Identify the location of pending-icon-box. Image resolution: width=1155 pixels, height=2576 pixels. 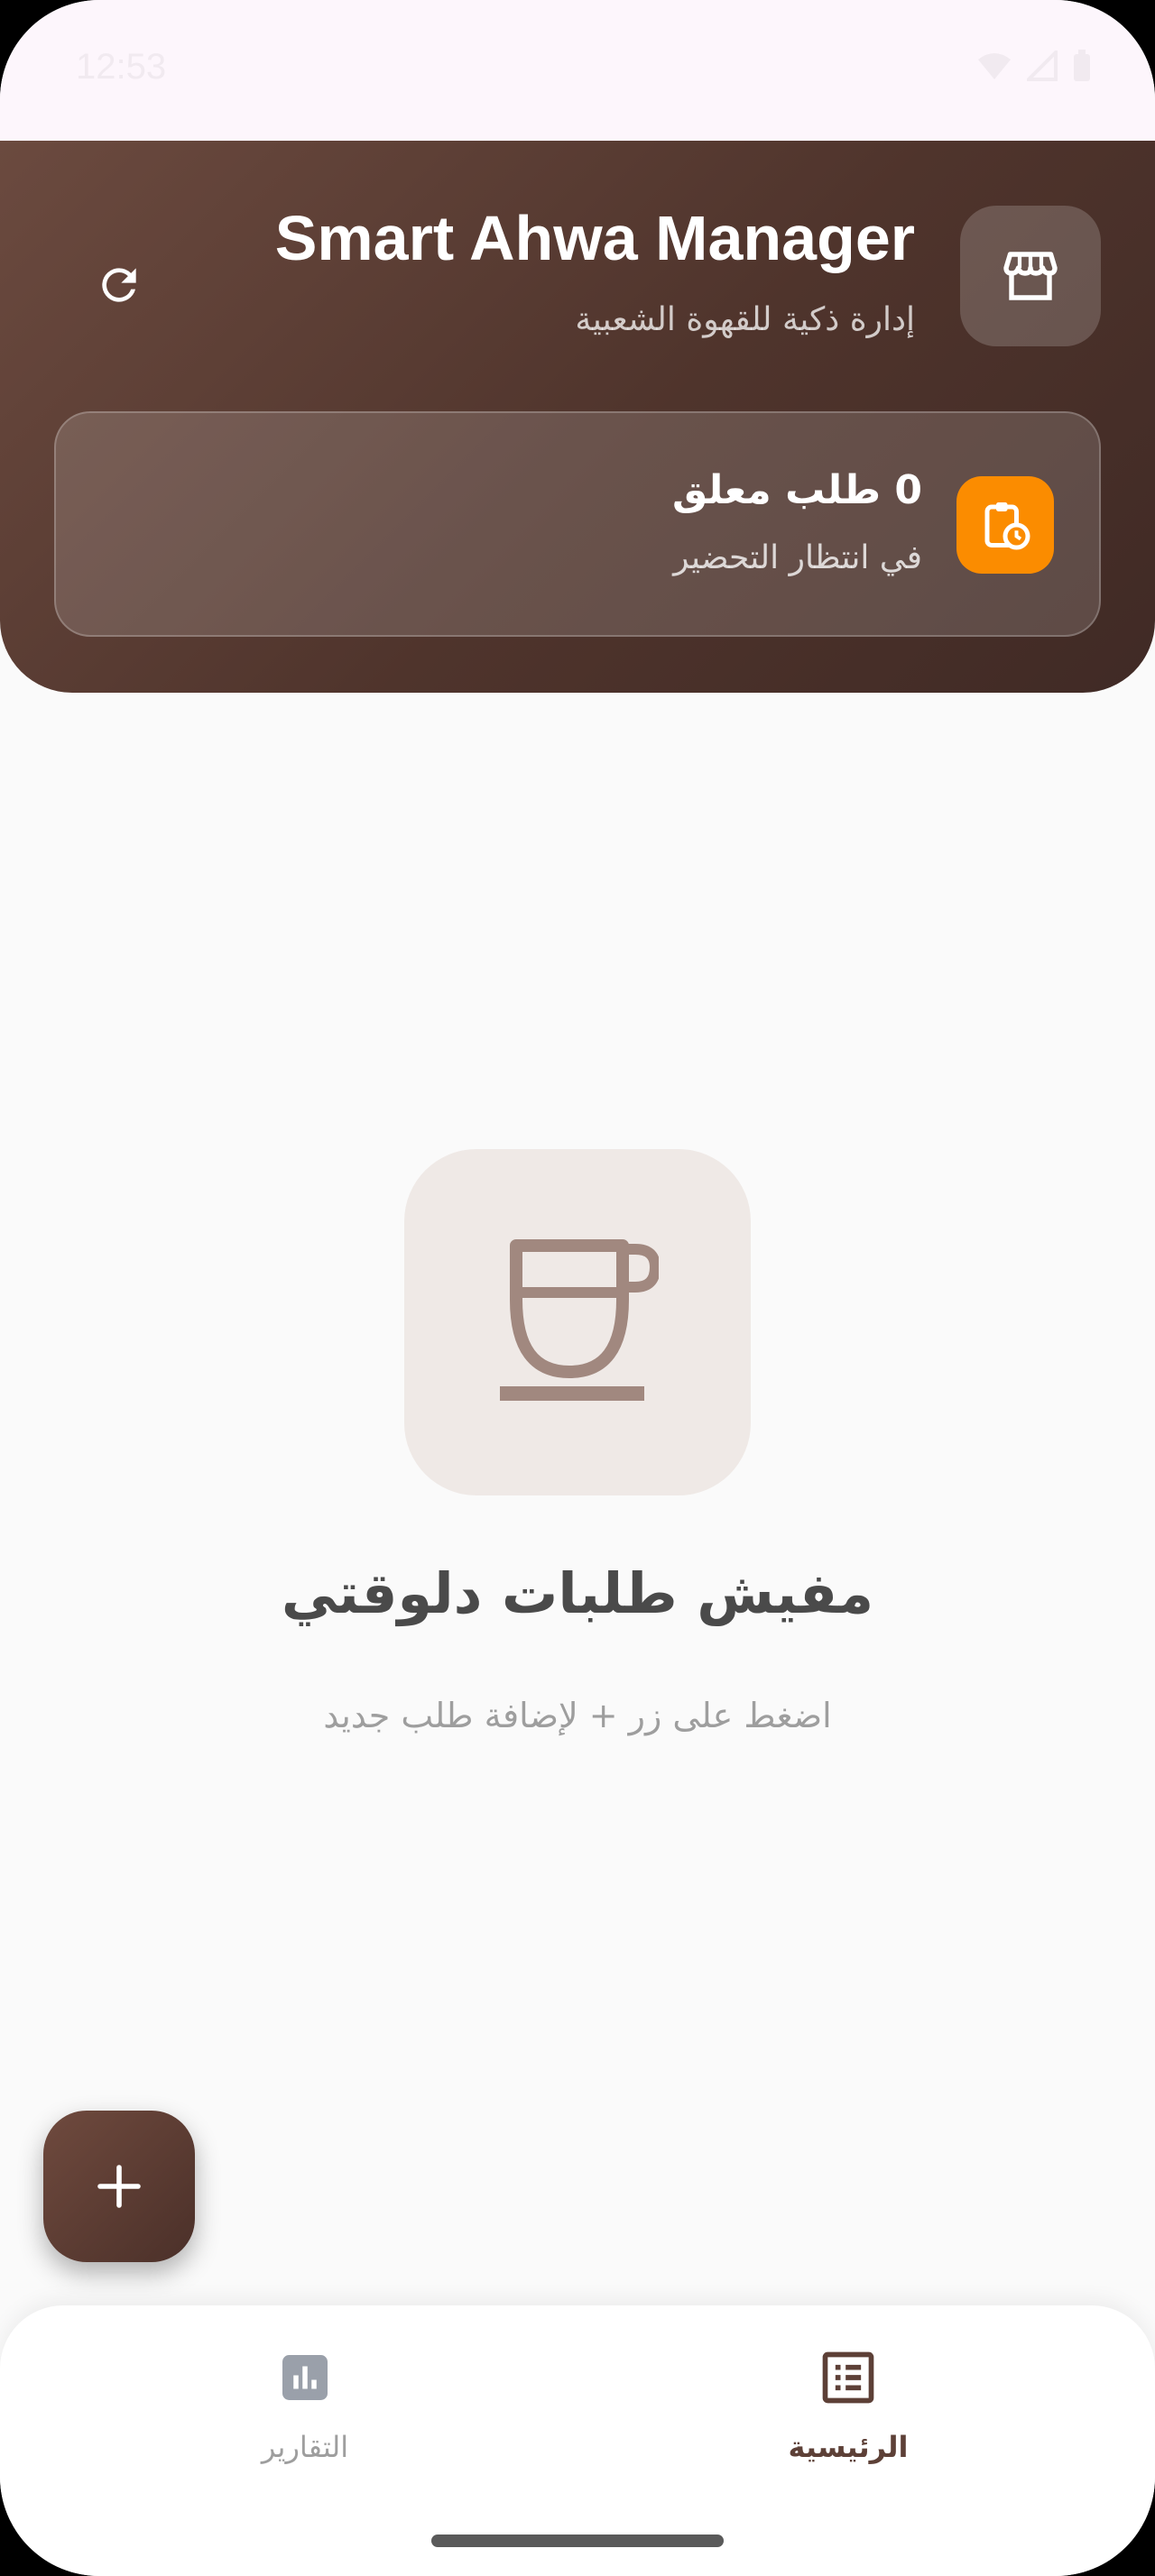
(1005, 525).